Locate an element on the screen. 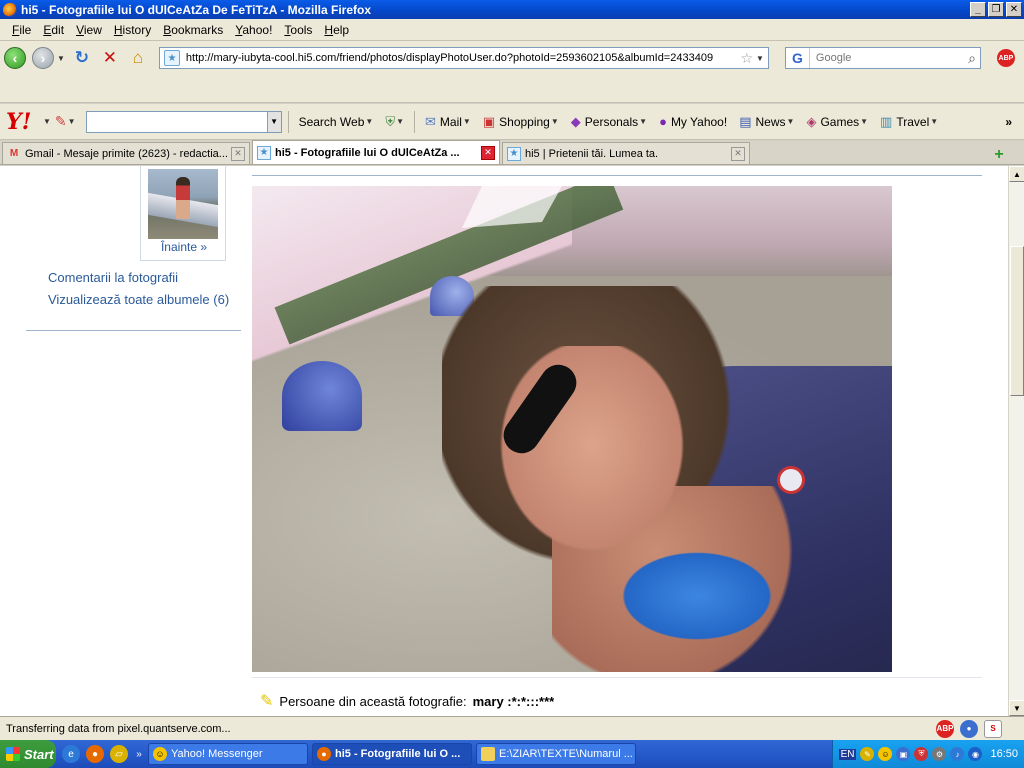  system-tray: EN ✎ ☺ ▣ ⛨ ⚙ ♪ ◉ 16:50 is located at coordinates (927, 754).